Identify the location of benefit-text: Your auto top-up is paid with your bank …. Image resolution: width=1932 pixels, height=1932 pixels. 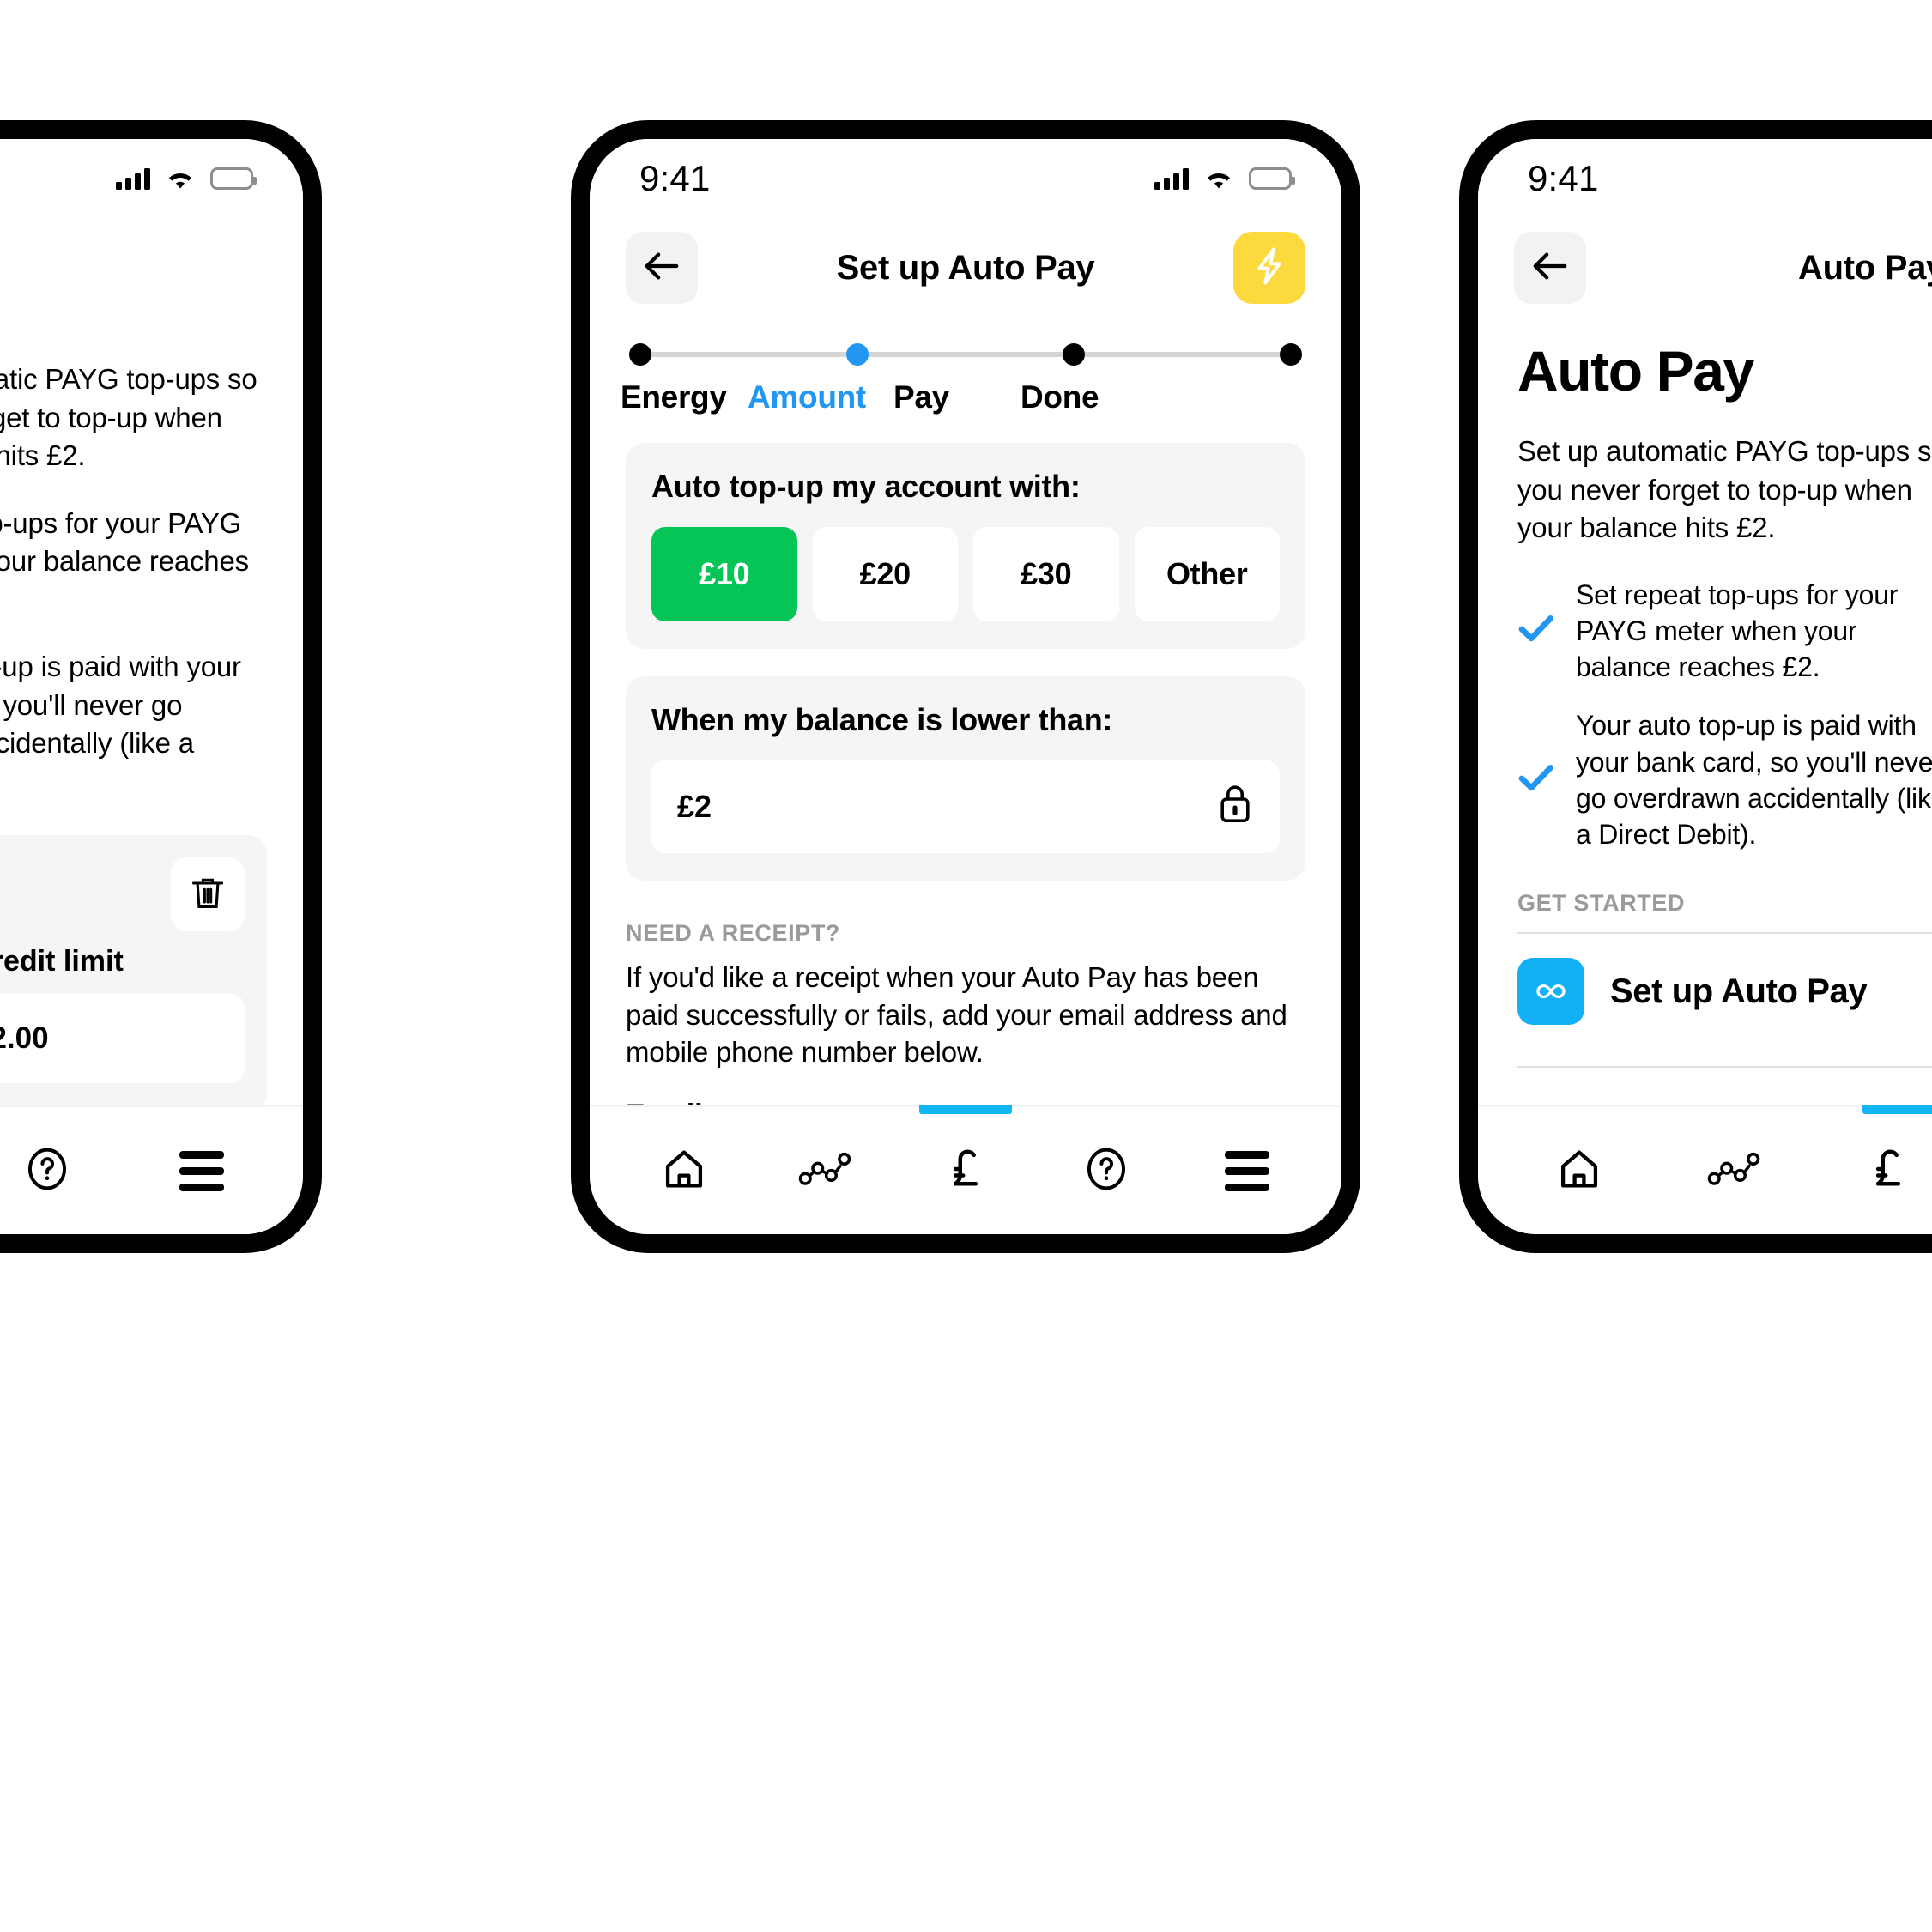
(1754, 780).